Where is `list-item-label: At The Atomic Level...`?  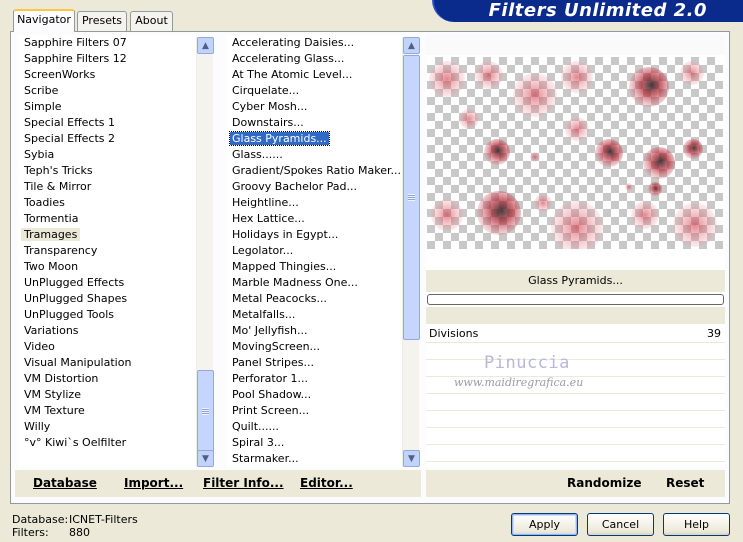 list-item-label: At The Atomic Level... is located at coordinates (292, 74).